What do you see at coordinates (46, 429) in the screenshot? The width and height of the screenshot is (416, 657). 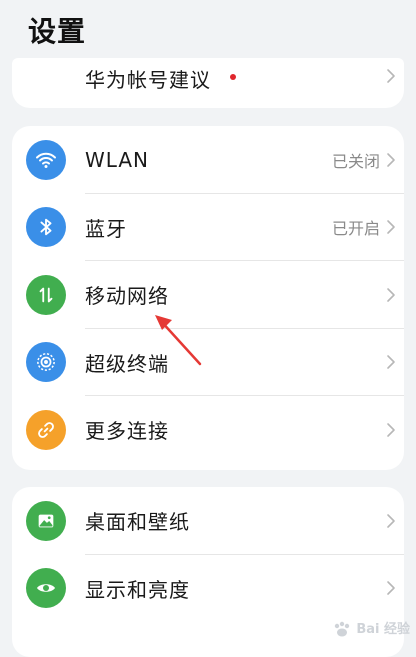 I see `link-icon` at bounding box center [46, 429].